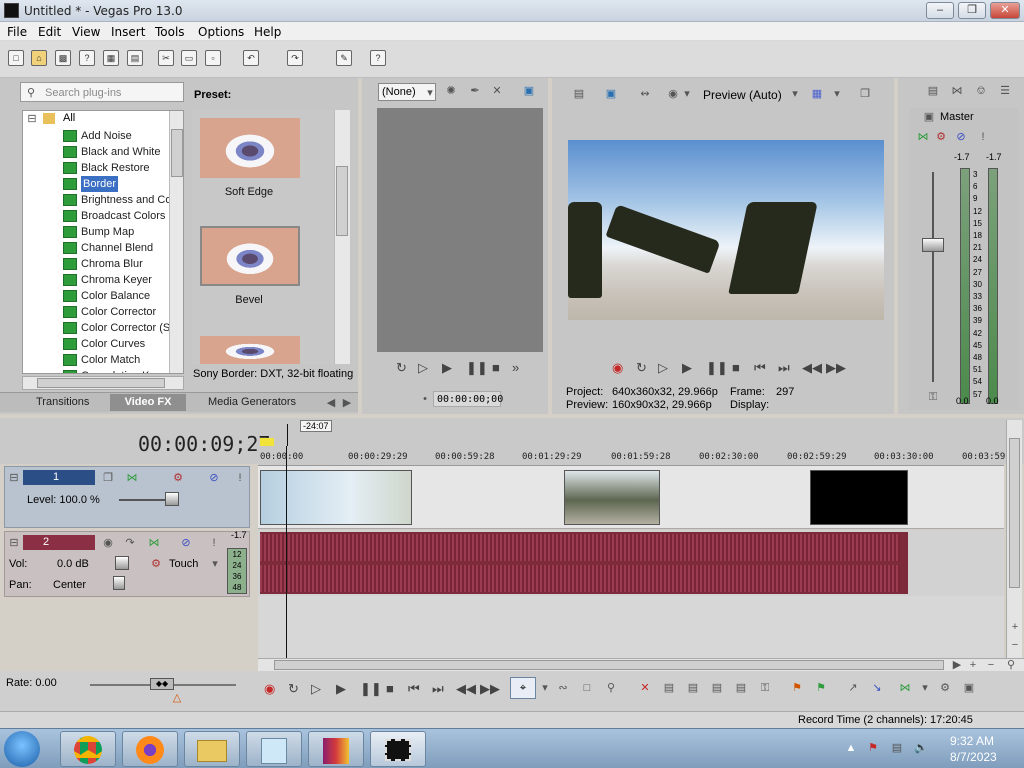 Image resolution: width=1024 pixels, height=768 pixels. I want to click on record-icon: ◉, so click(617, 368).